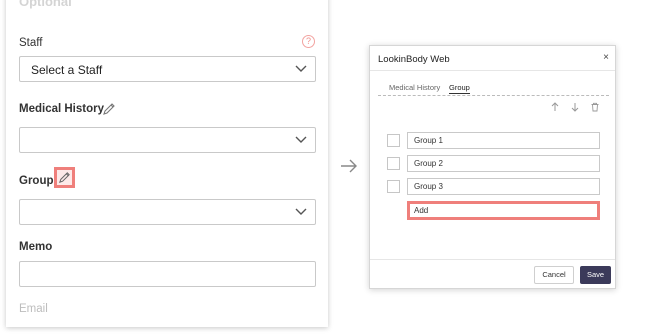 Image resolution: width=672 pixels, height=335 pixels. What do you see at coordinates (308, 41) in the screenshot?
I see `help-icon: ?` at bounding box center [308, 41].